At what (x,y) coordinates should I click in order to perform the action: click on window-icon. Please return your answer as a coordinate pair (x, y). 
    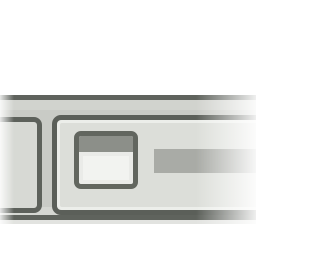
    Looking at the image, I should click on (106, 160).